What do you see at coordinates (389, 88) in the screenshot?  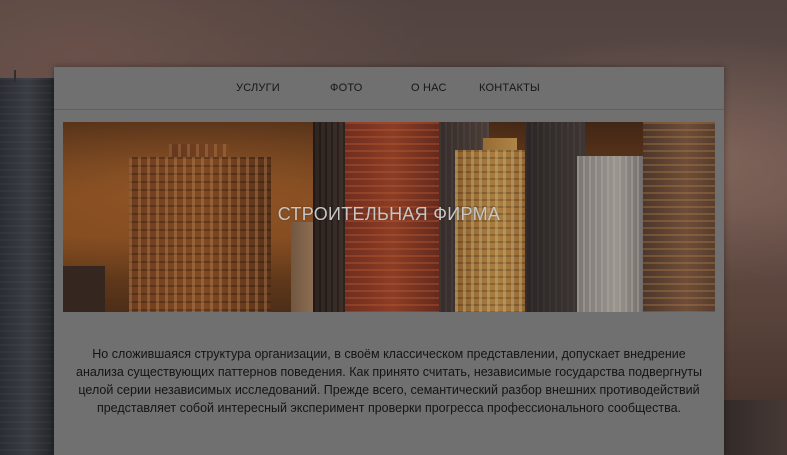 I see `top-navigation: УСЛУГИ ФОТО О НАС КОНТАКТЫ` at bounding box center [389, 88].